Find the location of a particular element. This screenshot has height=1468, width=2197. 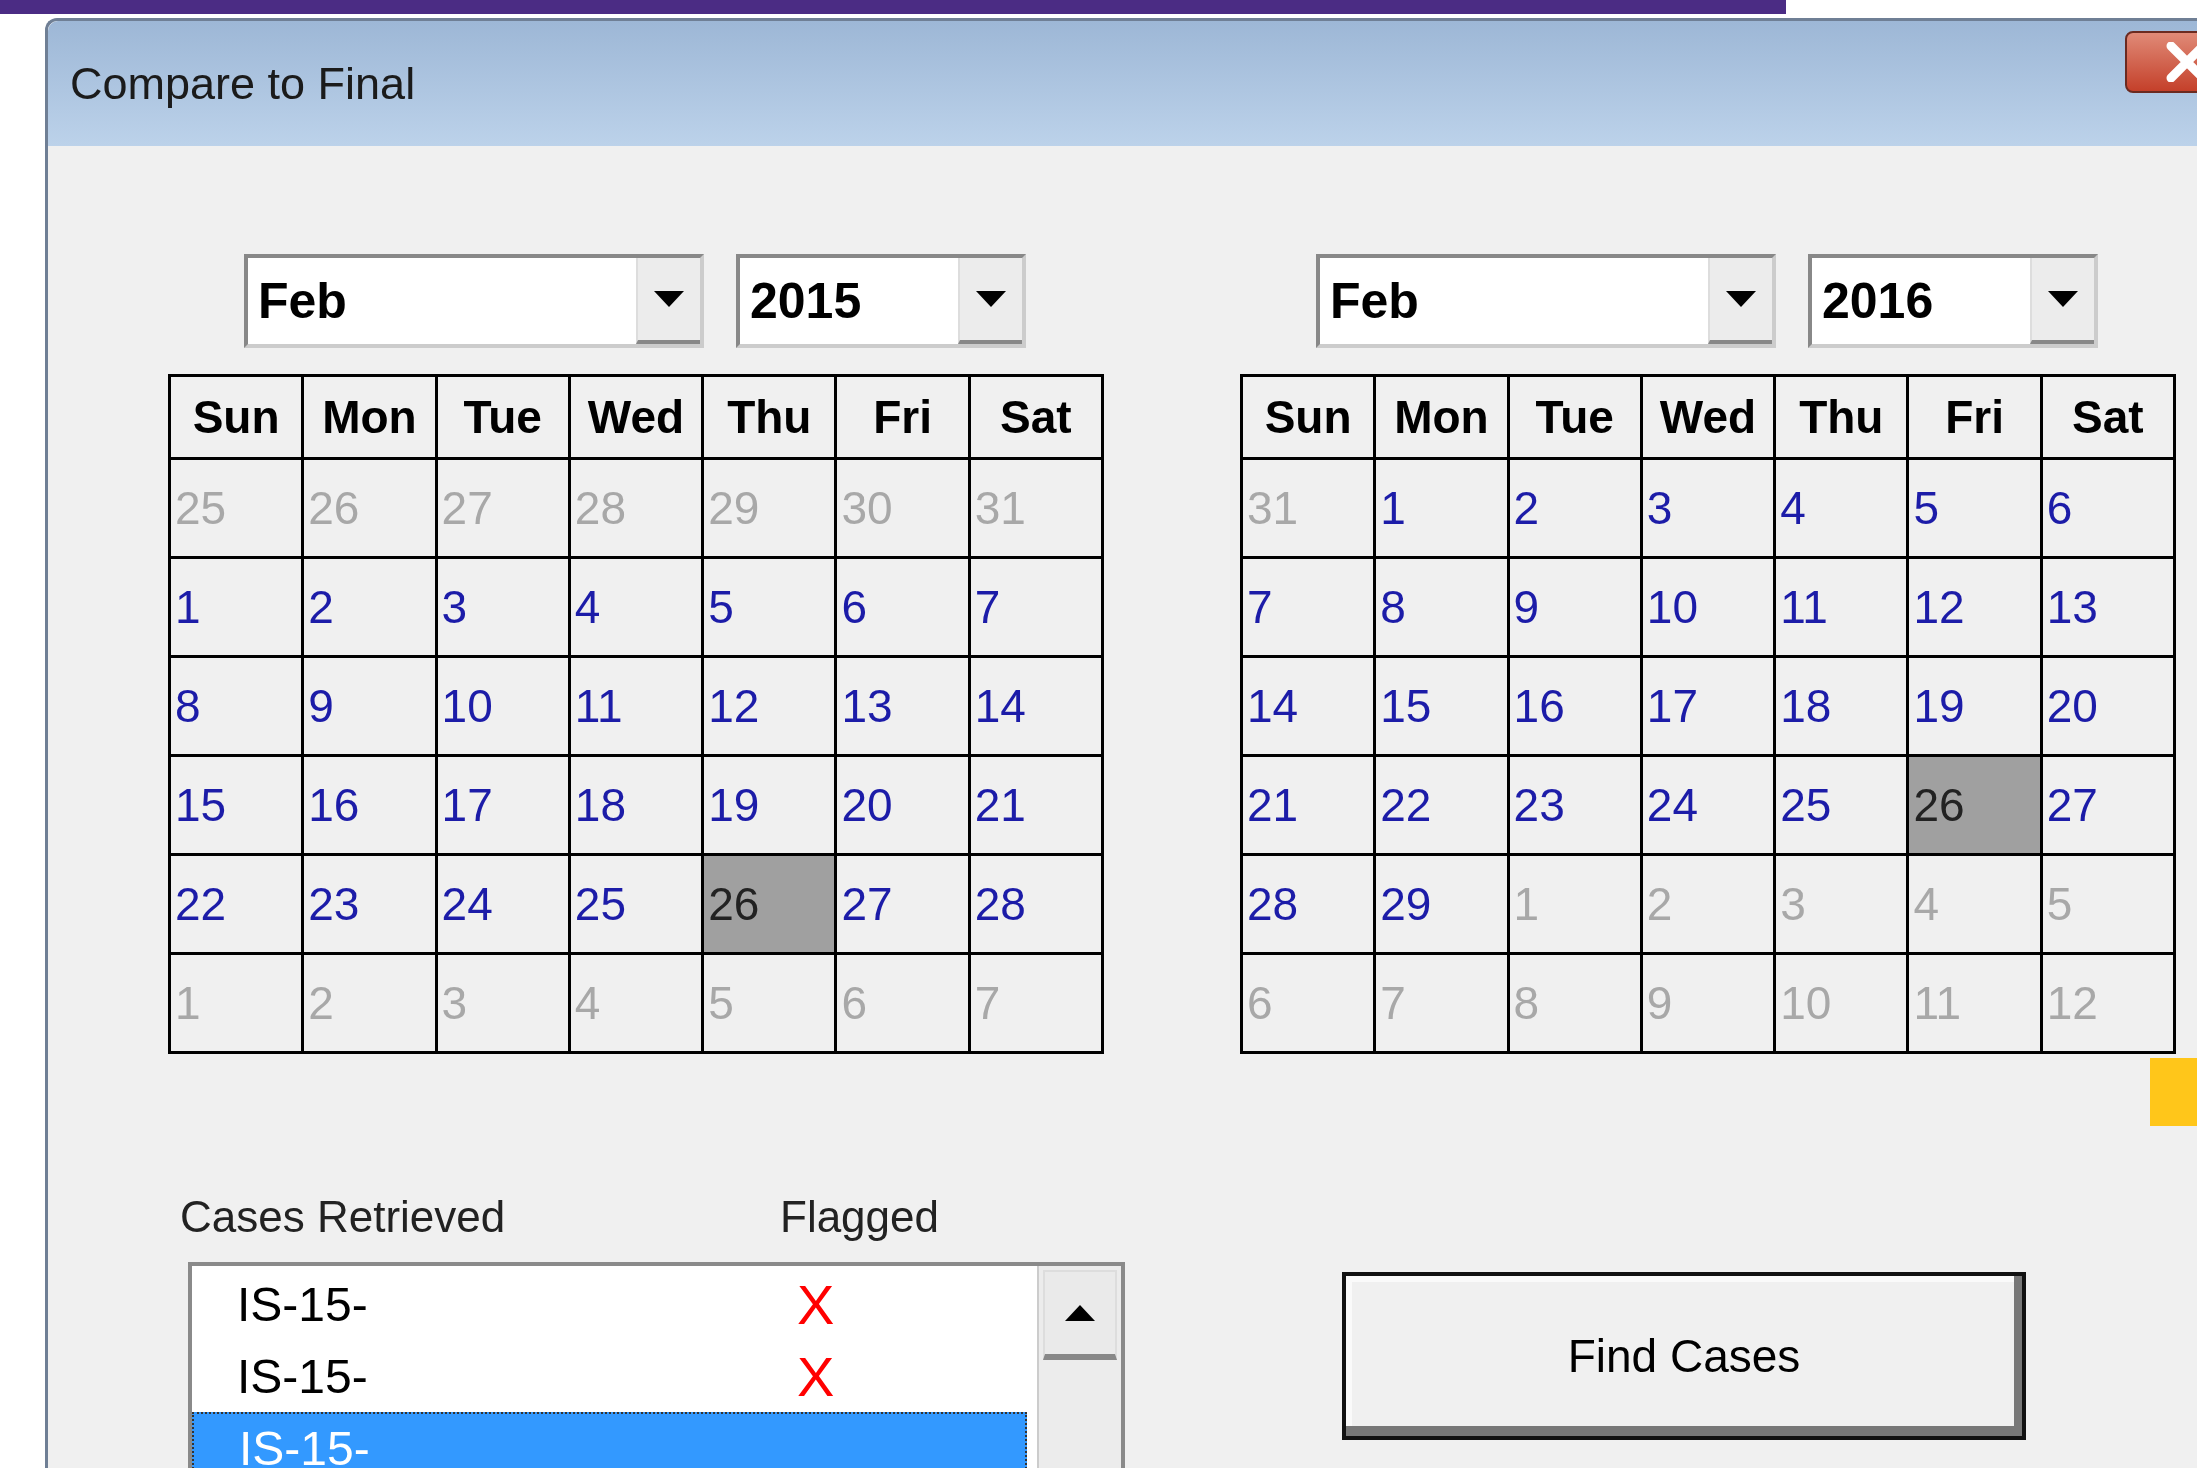

year-dropdown: 2016 is located at coordinates (1953, 301).